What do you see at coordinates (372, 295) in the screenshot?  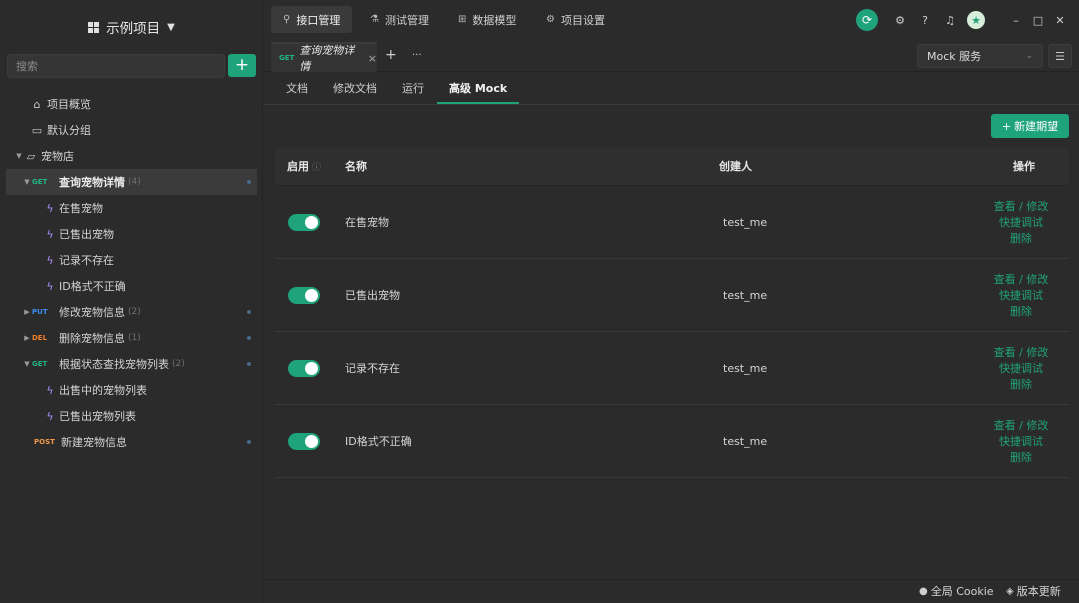 I see `row-name: 已售出宠物` at bounding box center [372, 295].